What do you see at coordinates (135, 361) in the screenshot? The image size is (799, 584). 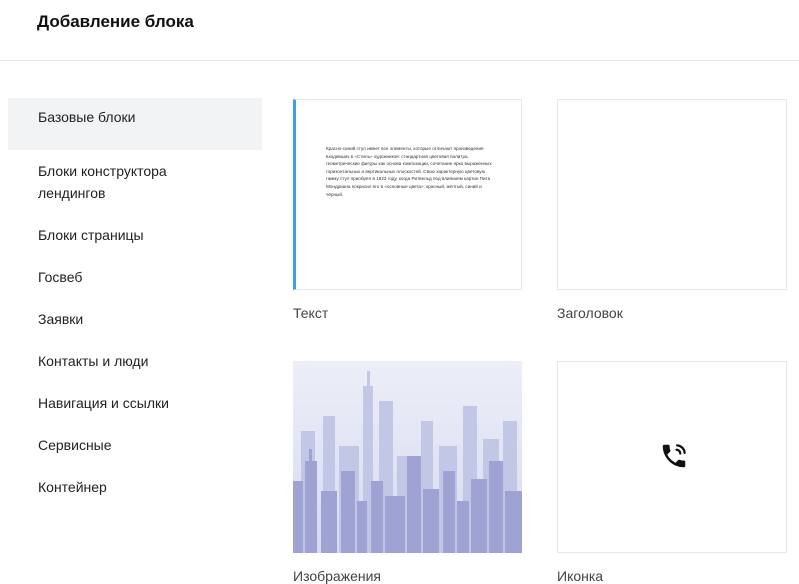 I see `sidebar-item-contacts: Контакты и люди` at bounding box center [135, 361].